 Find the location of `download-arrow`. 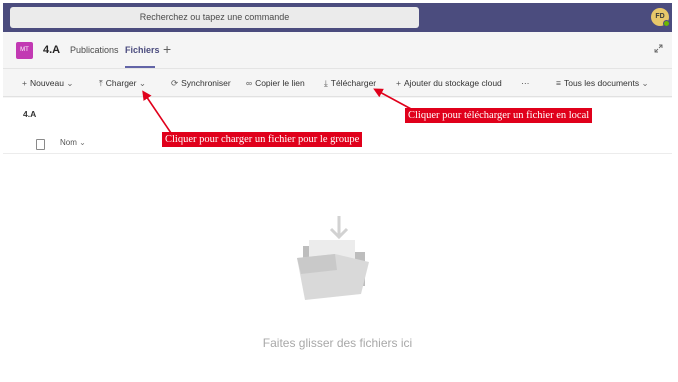

download-arrow is located at coordinates (393, 99).